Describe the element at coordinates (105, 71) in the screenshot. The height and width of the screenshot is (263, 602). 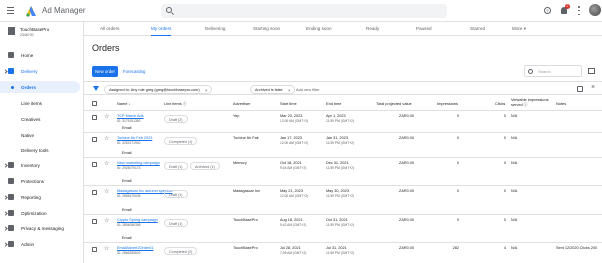
I see `new-order-button: New order` at that location.